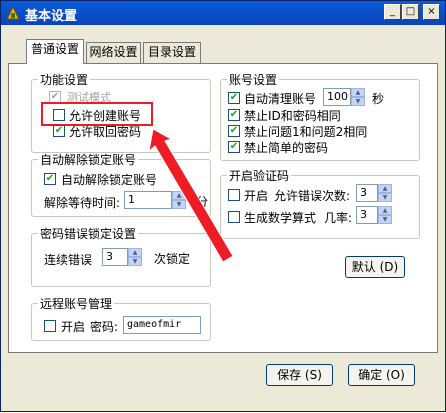  Describe the element at coordinates (299, 375) in the screenshot. I see `save-button: 保存 (S)` at that location.